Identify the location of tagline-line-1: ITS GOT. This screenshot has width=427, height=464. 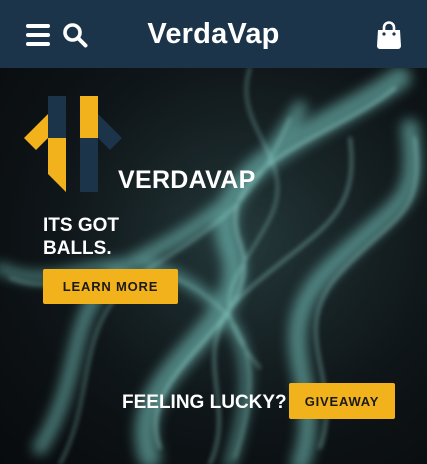
(81, 225).